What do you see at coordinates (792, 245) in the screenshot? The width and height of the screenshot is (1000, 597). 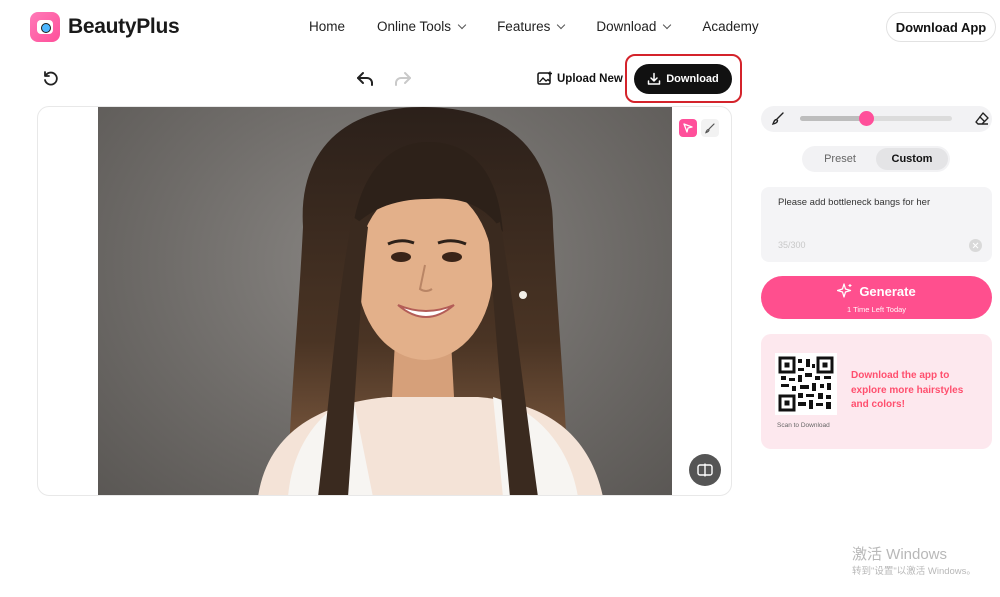 I see `character-count: 35/300` at bounding box center [792, 245].